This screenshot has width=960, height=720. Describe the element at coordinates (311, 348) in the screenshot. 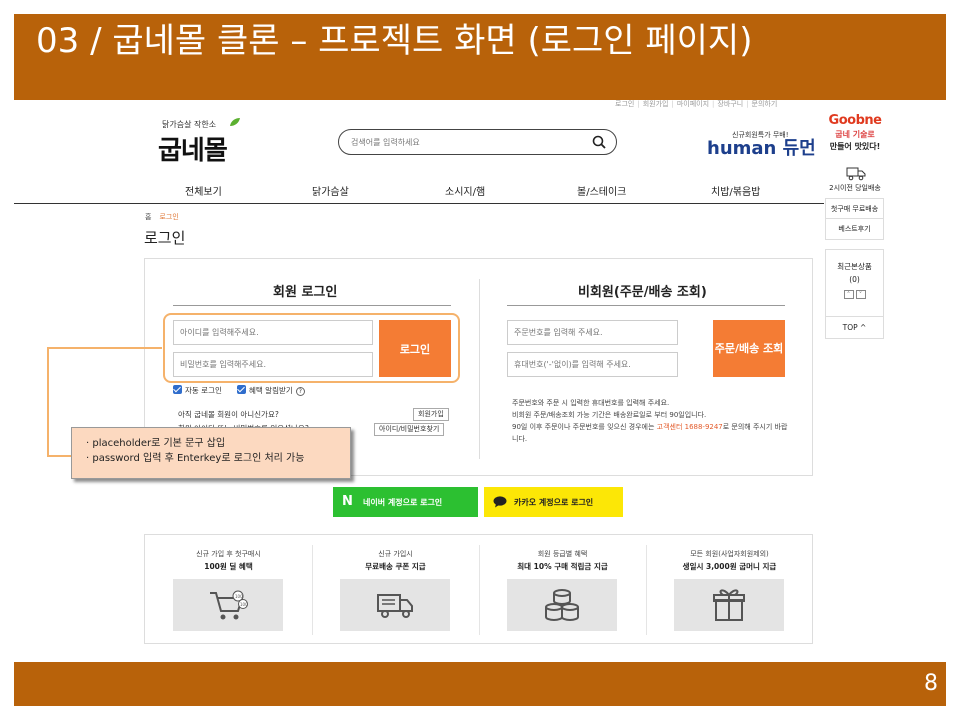

I see `highlight-box` at that location.